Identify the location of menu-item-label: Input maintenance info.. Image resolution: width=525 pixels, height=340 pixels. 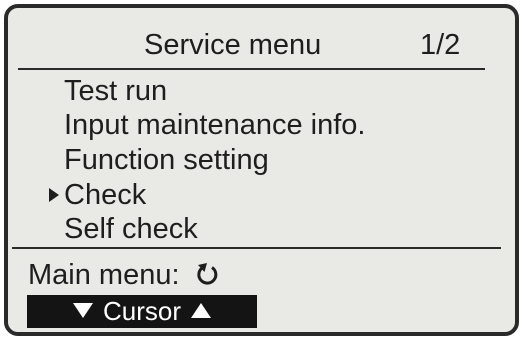
(215, 125).